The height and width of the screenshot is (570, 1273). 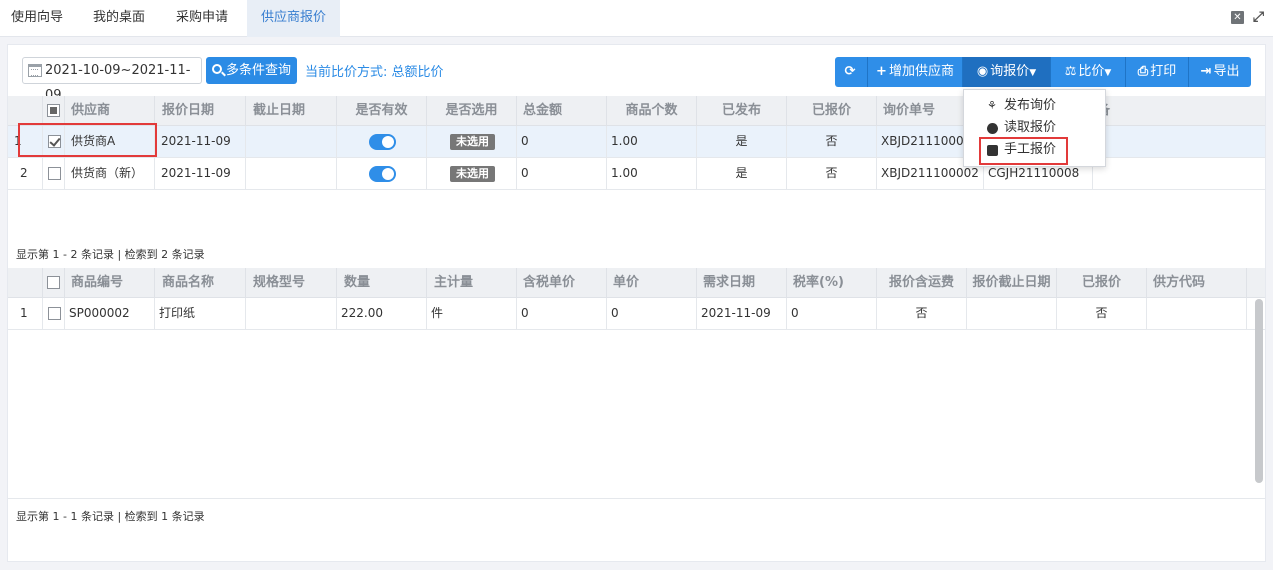 What do you see at coordinates (110, 283) in the screenshot?
I see `col-product-code: 商品编号` at bounding box center [110, 283].